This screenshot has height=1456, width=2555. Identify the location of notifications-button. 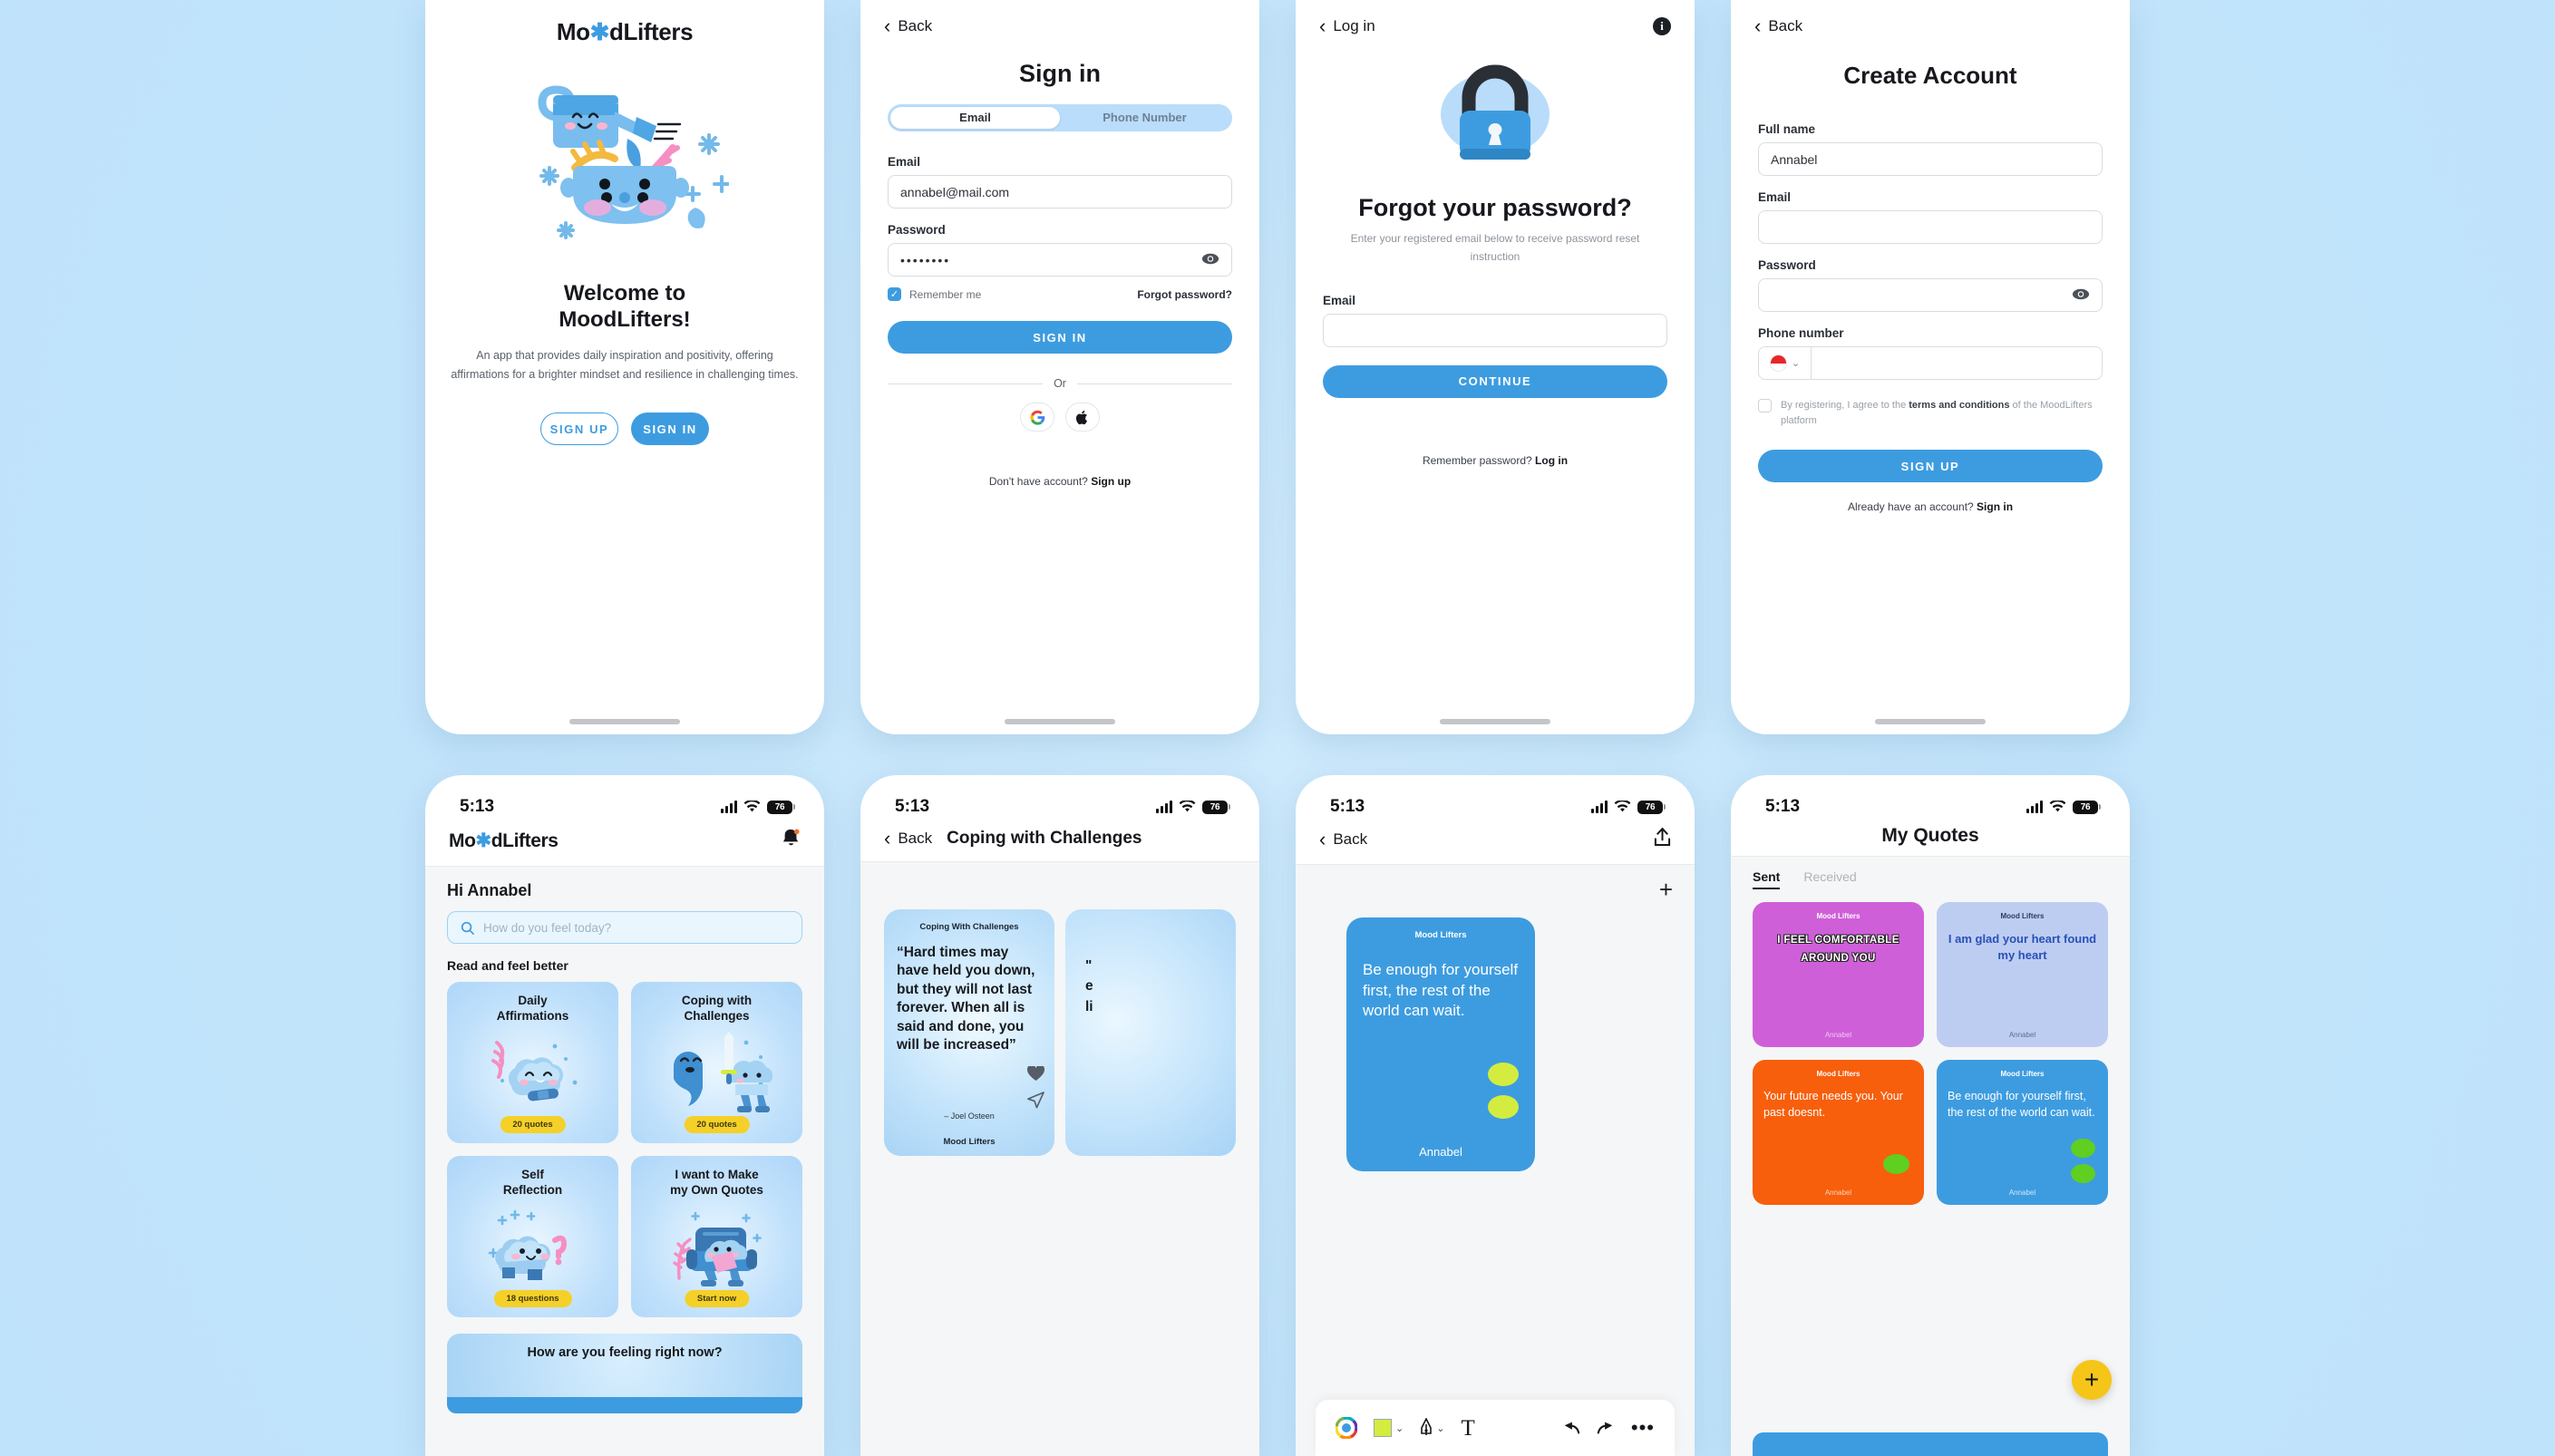
(791, 840).